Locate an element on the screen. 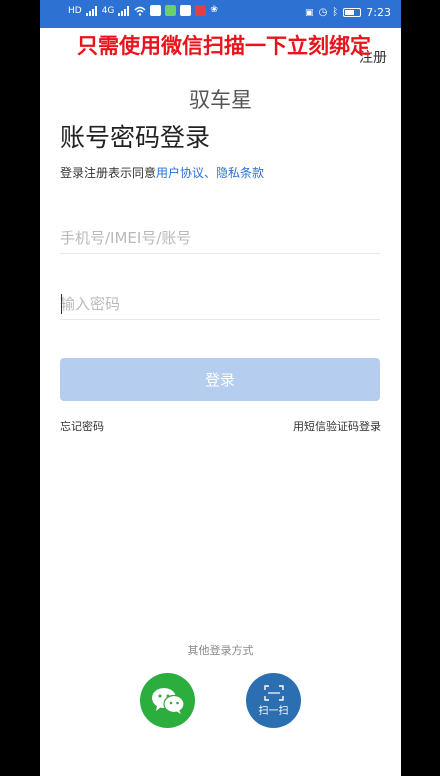 Image resolution: width=440 pixels, height=776 pixels. bluetooth-icon: ᛒ is located at coordinates (335, 12).